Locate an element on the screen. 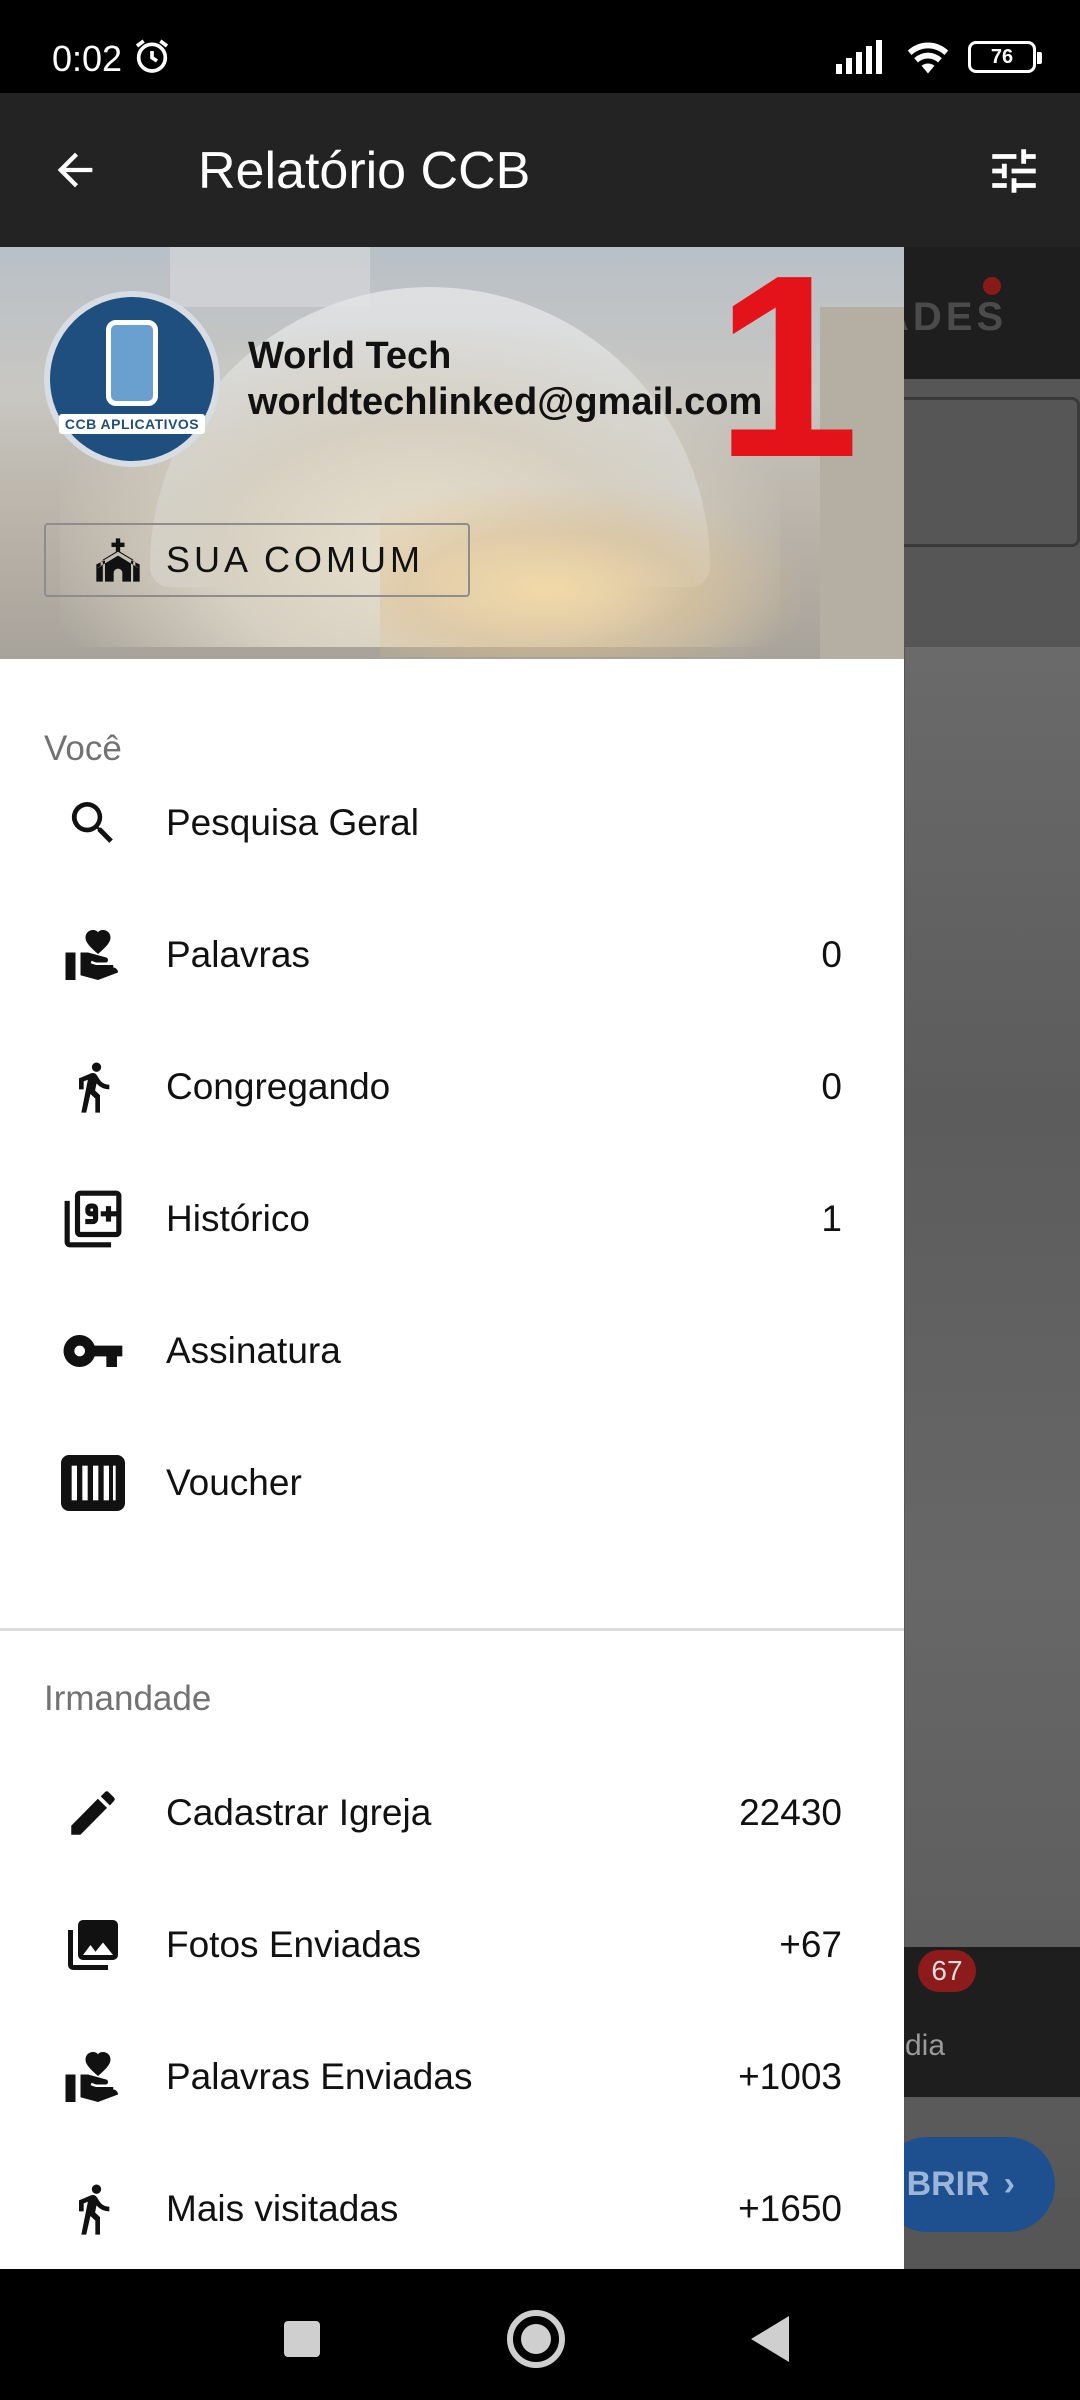  sua-comum-button: SUA COMUM is located at coordinates (257, 560).